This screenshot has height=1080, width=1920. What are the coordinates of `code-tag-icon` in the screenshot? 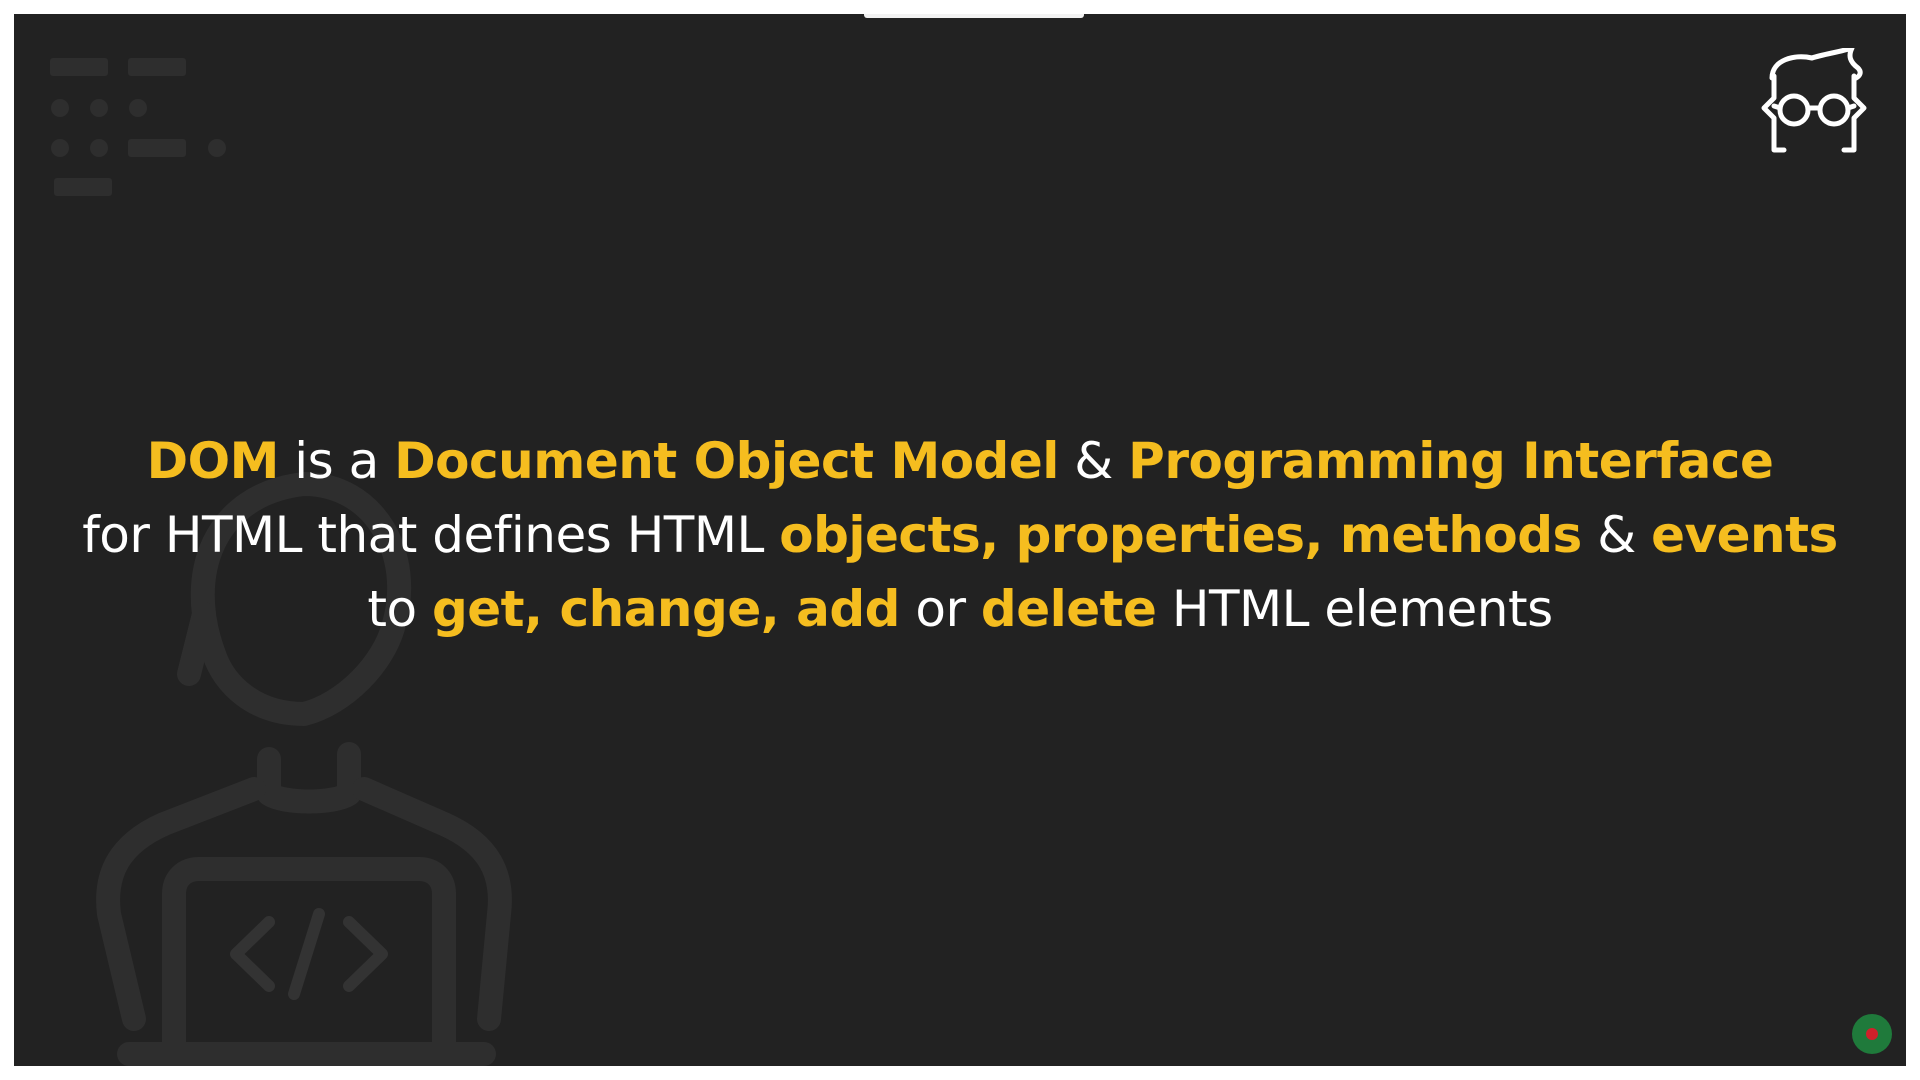 It's located at (309, 954).